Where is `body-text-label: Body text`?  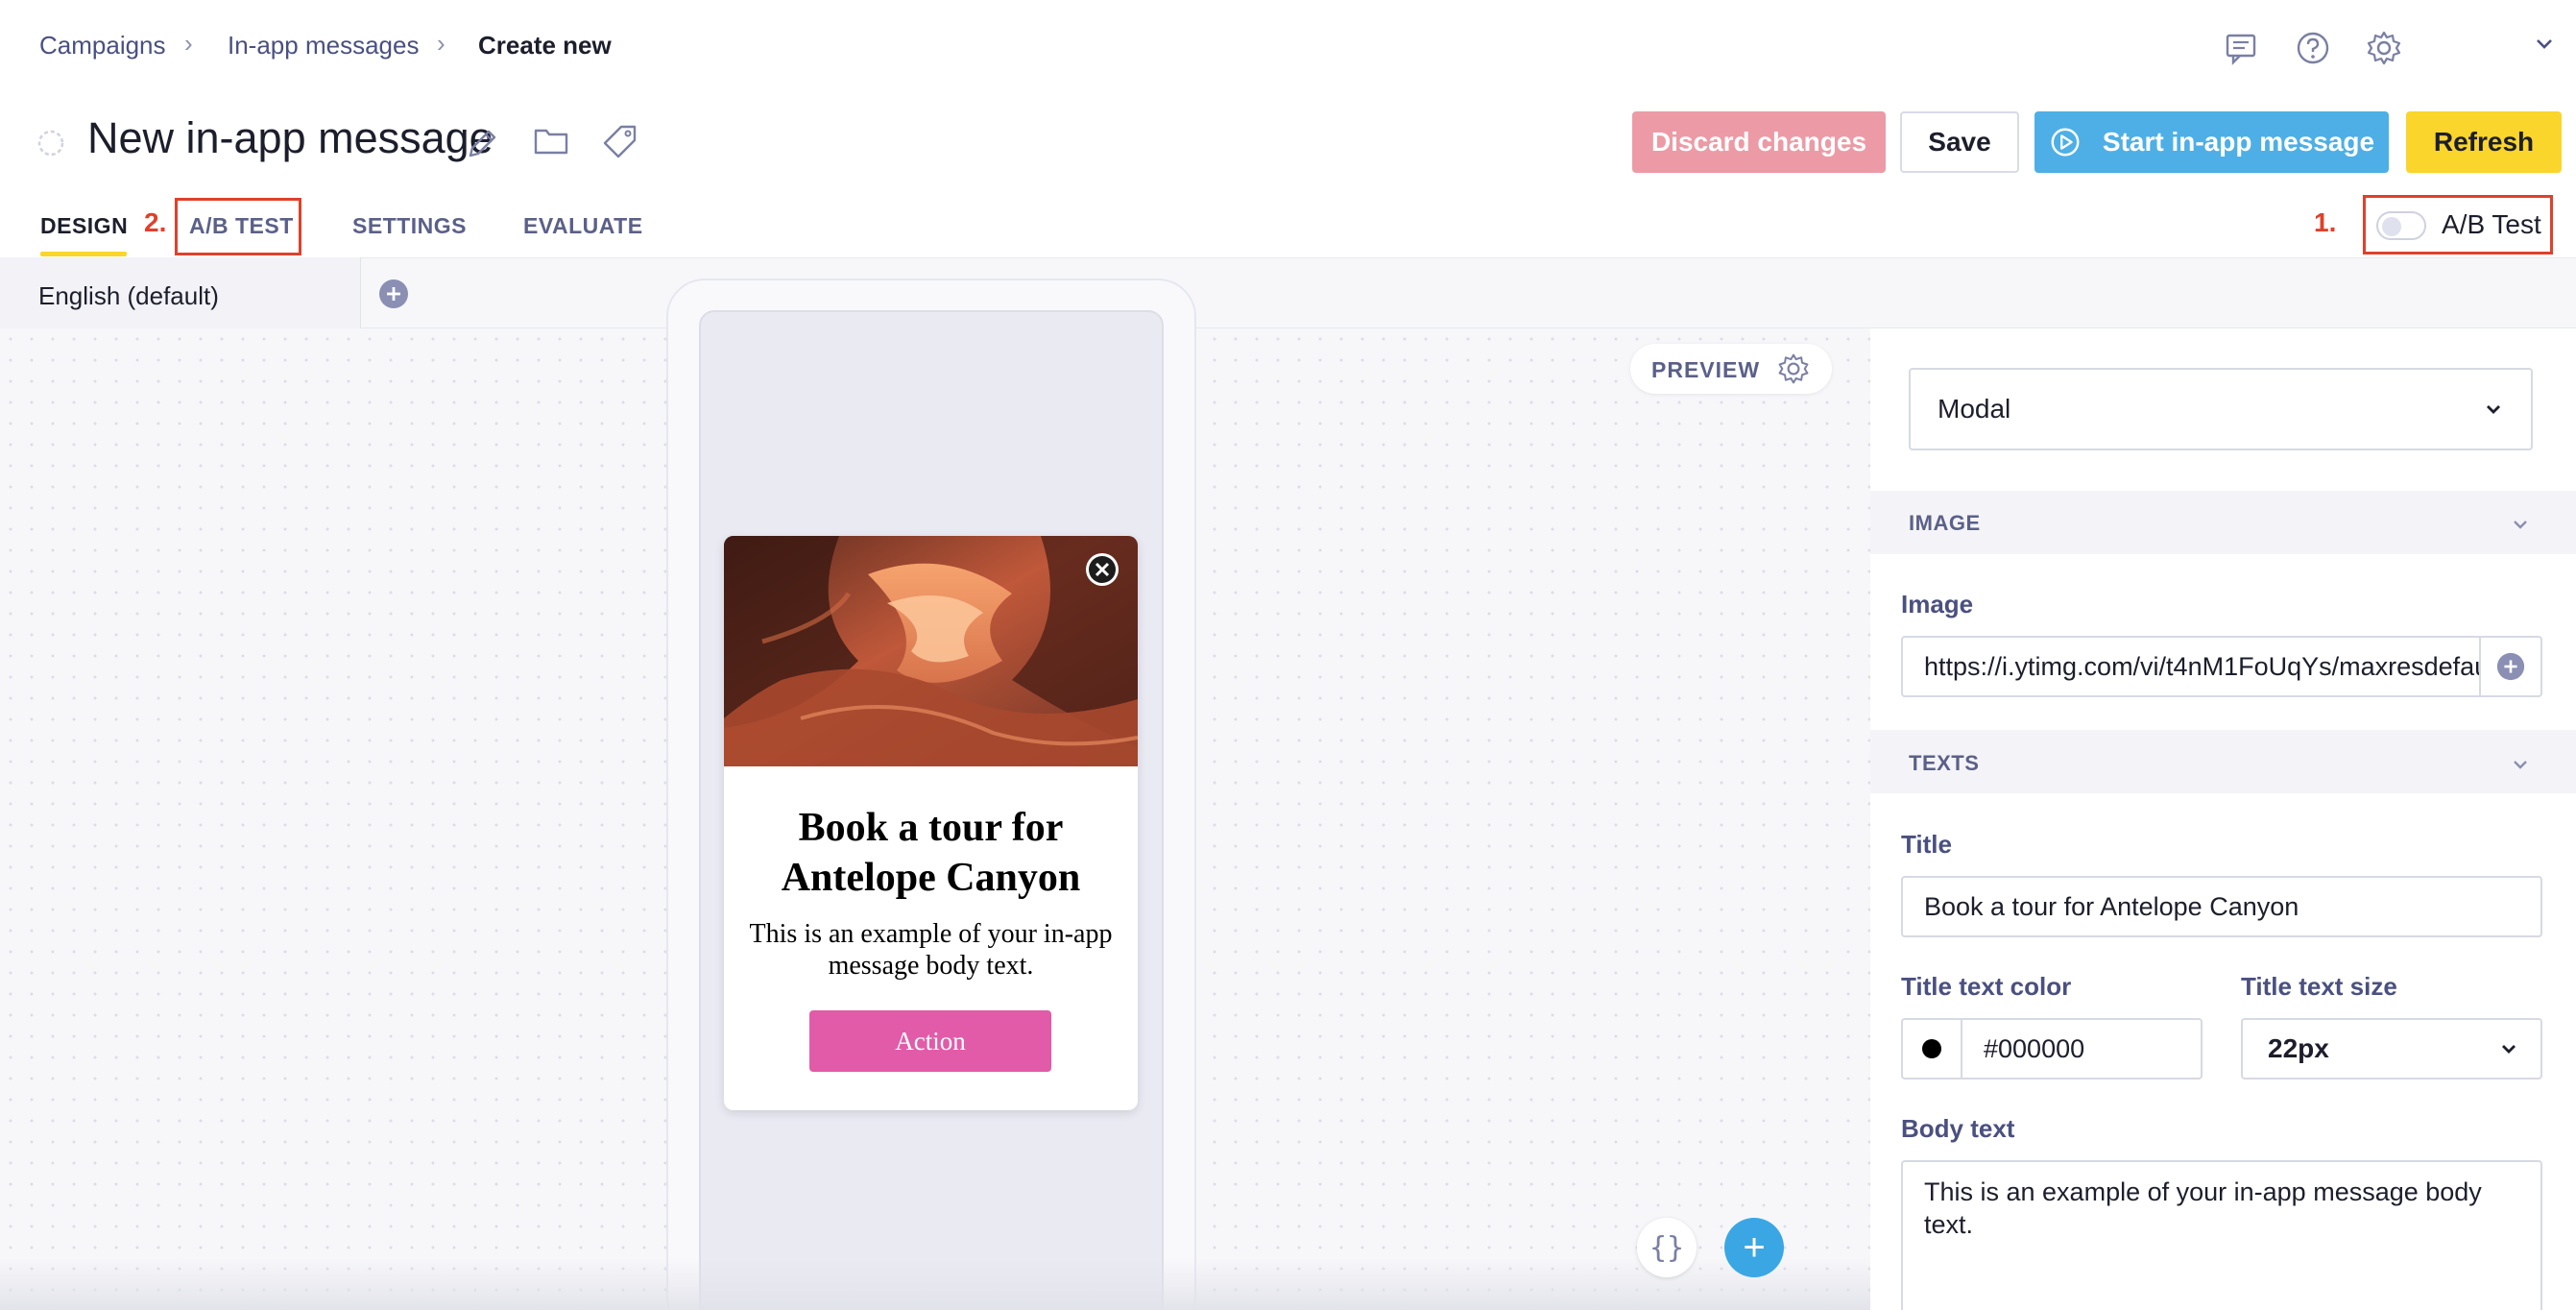 body-text-label: Body text is located at coordinates (1958, 1129).